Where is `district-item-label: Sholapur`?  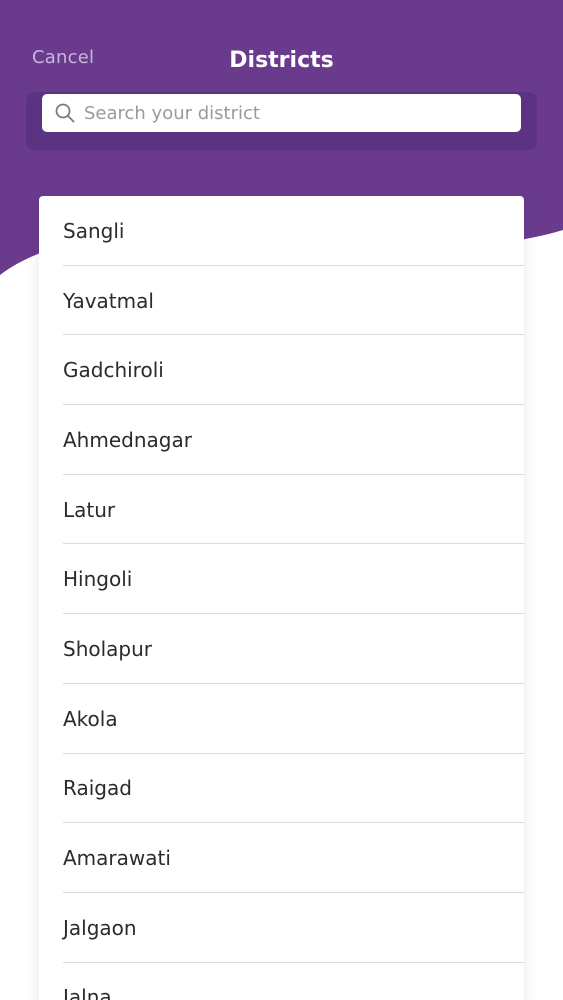 district-item-label: Sholapur is located at coordinates (108, 648).